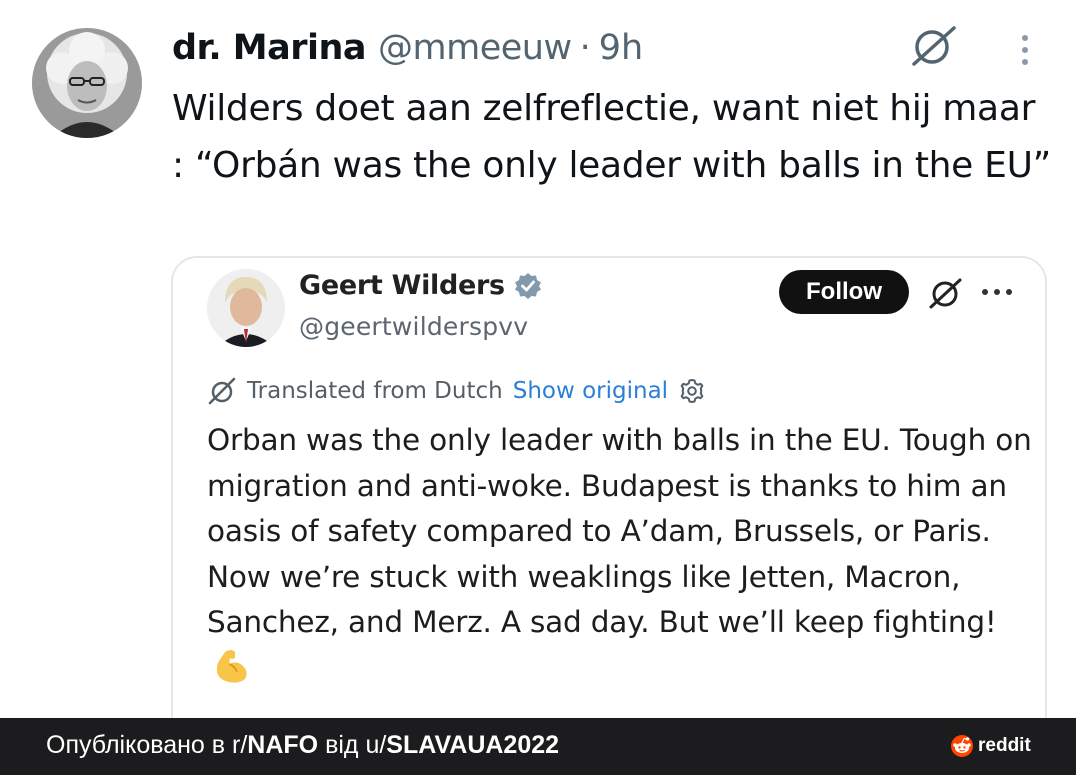  I want to click on reddit-username: SLAVAUA2022, so click(472, 745).